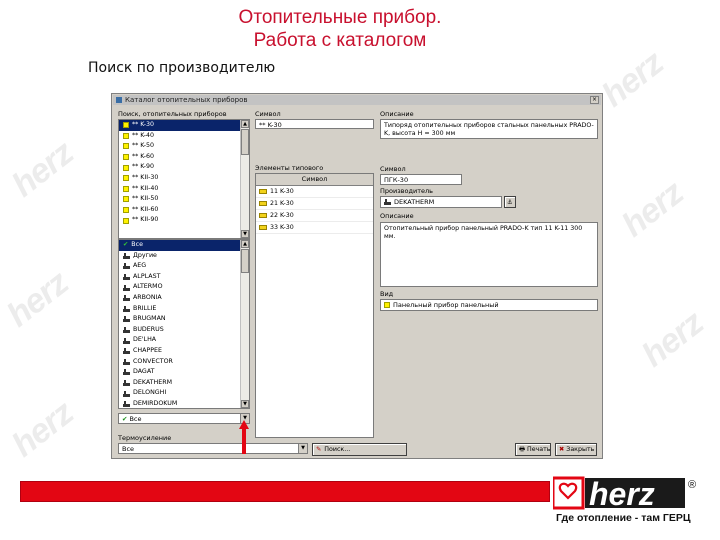  What do you see at coordinates (397, 216) in the screenshot?
I see `note-label: Описание` at bounding box center [397, 216].